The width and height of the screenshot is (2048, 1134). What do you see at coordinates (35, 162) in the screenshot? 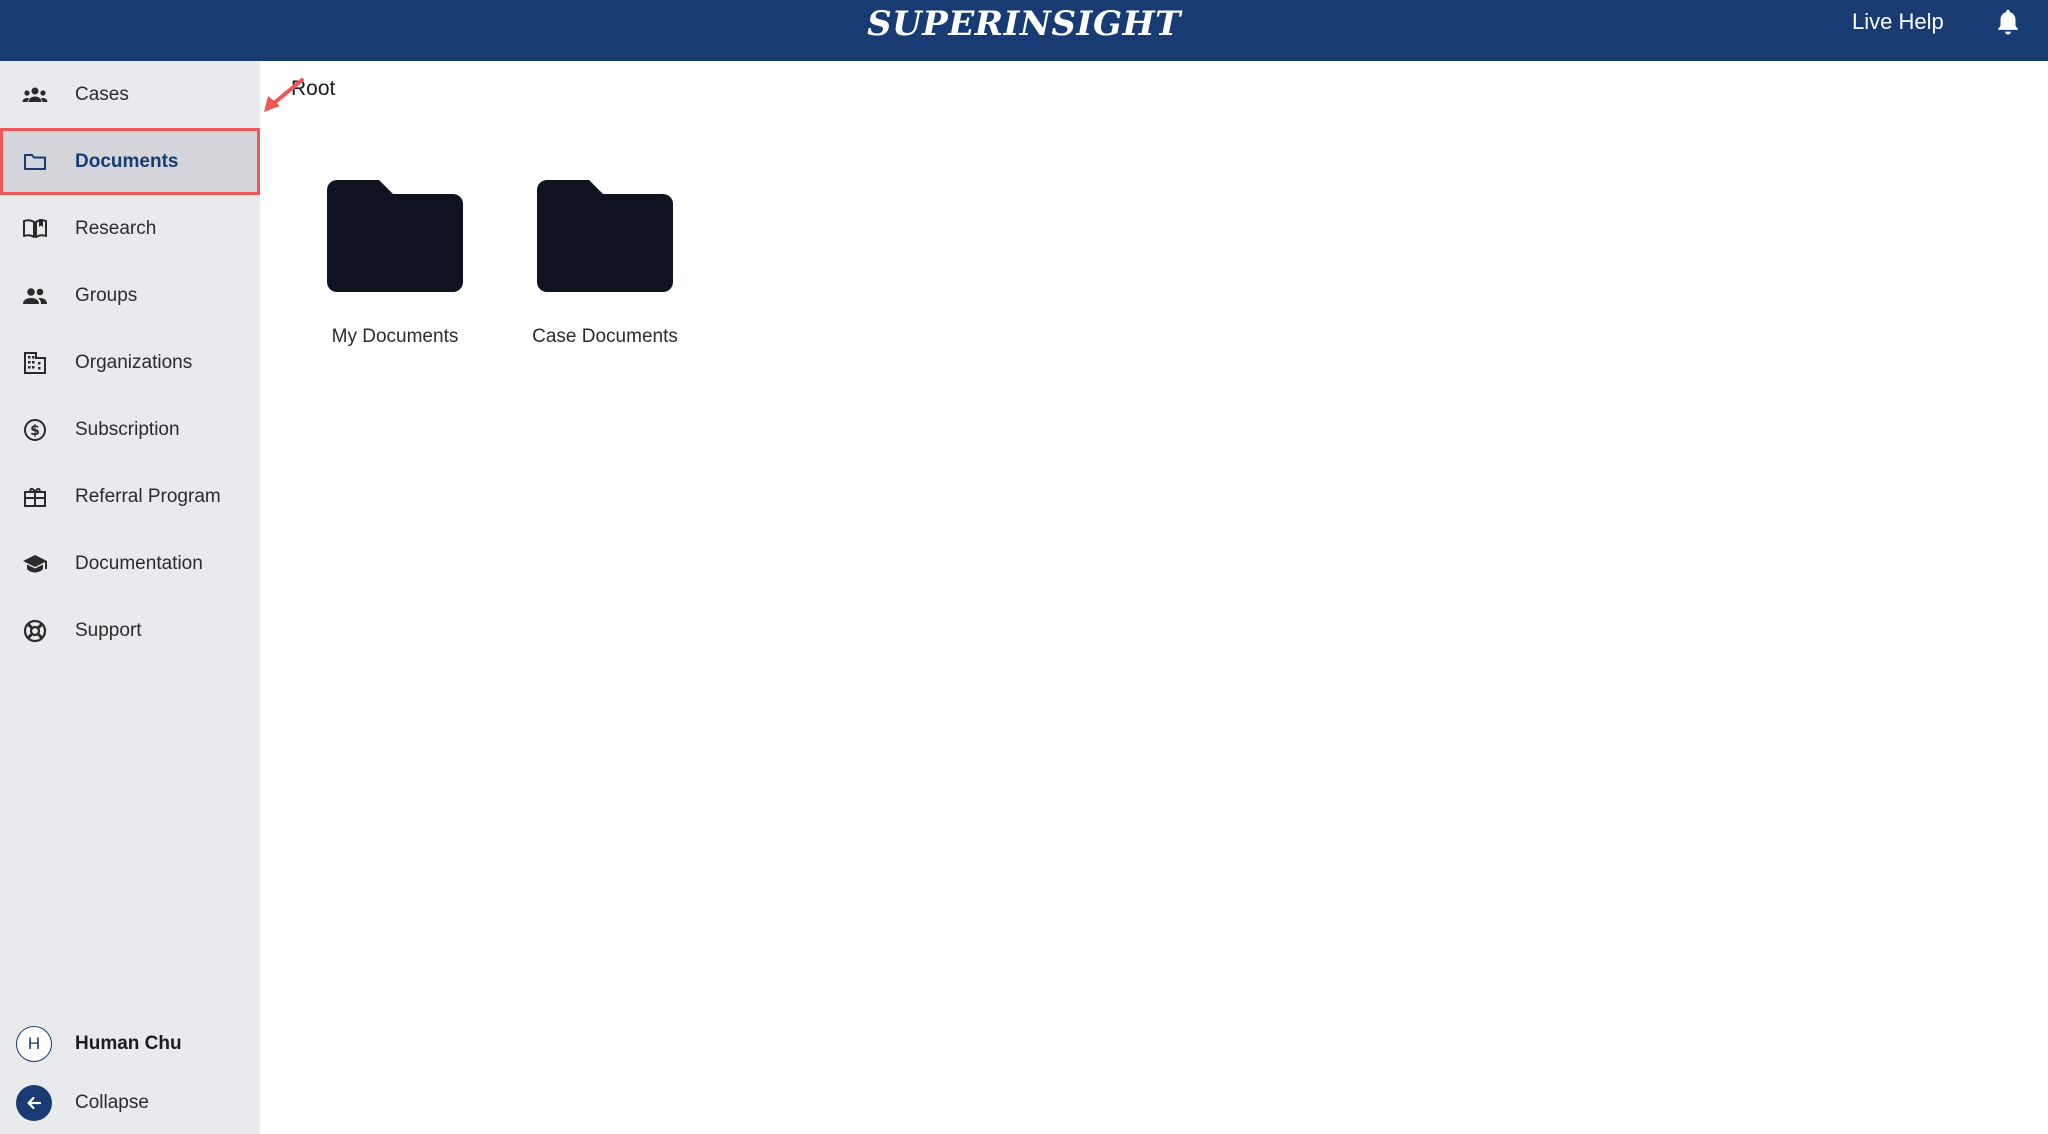
I see `folder-outline-icon` at bounding box center [35, 162].